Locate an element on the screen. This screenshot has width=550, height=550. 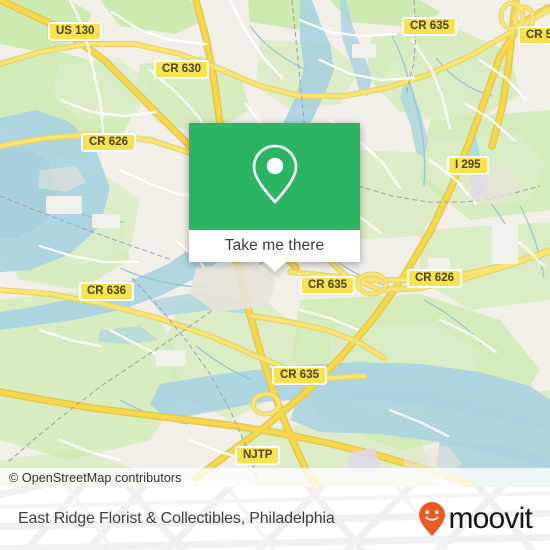
road-shield-i-295: I 295 is located at coordinates (468, 165).